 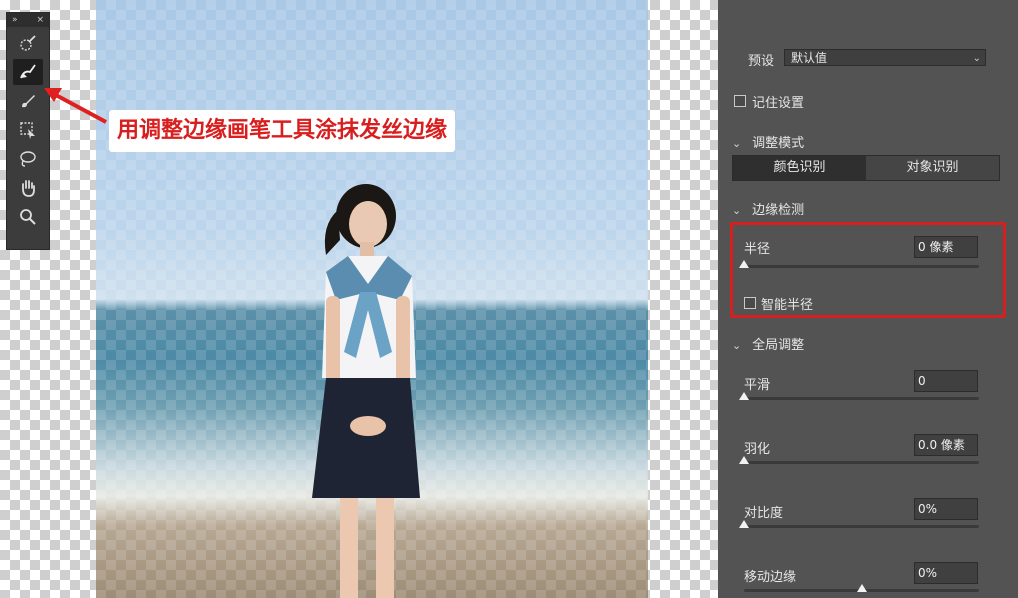 I want to click on remember-settings-checkbox, so click(x=740, y=101).